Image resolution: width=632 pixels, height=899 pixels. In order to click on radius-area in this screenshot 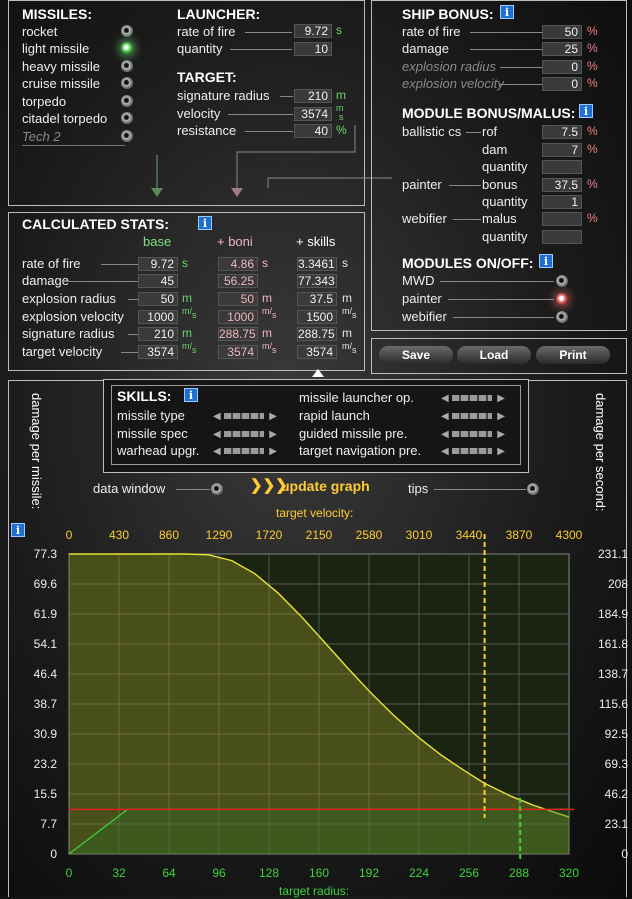, I will do `click(319, 831)`.